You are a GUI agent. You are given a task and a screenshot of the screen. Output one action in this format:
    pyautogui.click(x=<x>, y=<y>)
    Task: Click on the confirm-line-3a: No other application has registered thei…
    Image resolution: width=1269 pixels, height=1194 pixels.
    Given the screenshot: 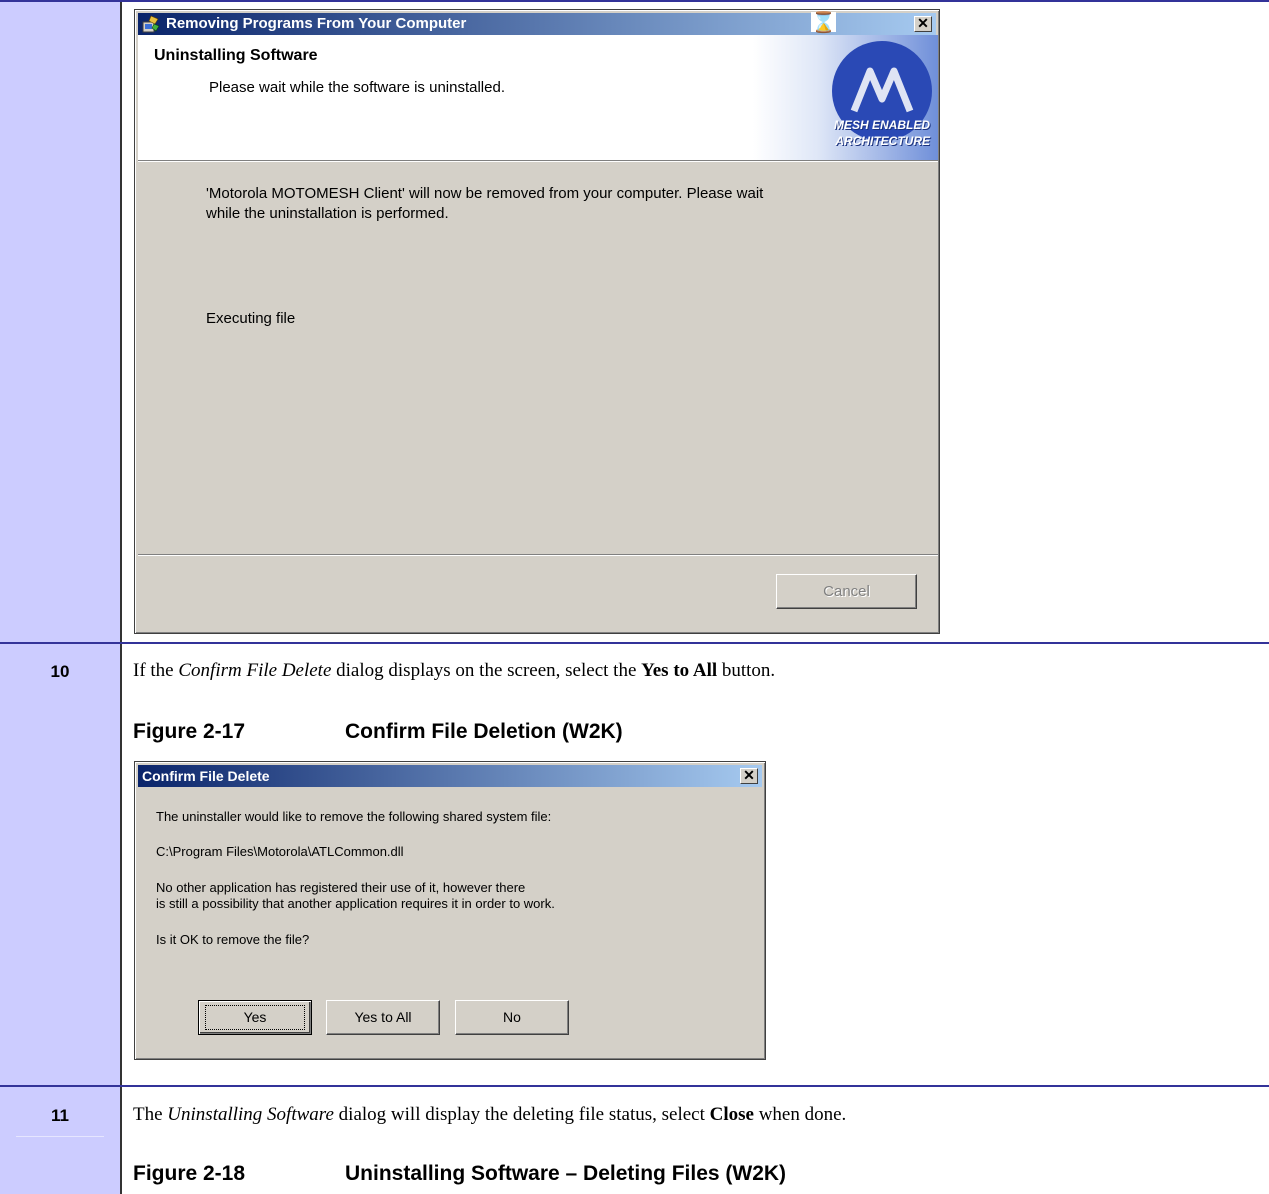 What is the action you would take?
    pyautogui.click(x=341, y=887)
    